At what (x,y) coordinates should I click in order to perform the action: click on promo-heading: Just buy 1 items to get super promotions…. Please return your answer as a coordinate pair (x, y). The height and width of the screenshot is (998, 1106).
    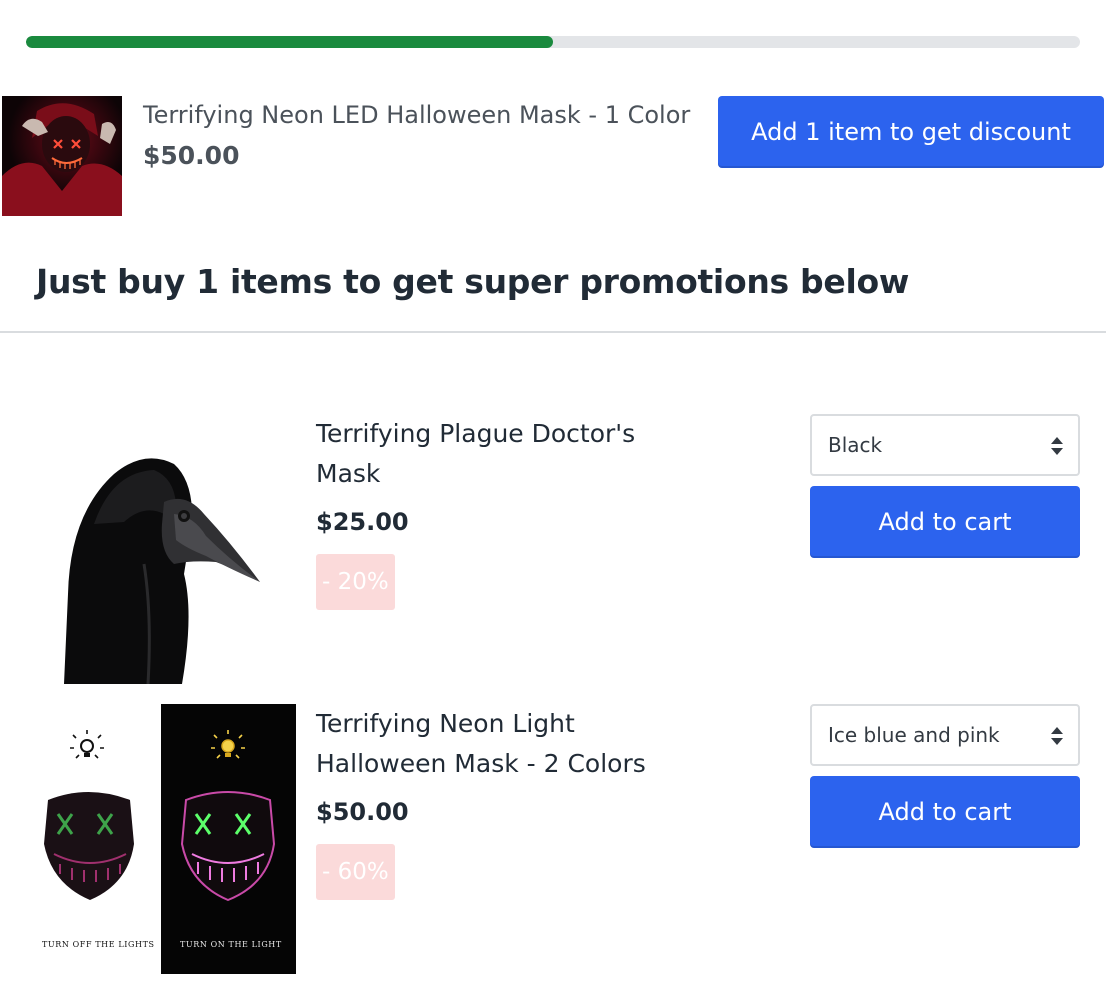
    Looking at the image, I should click on (473, 281).